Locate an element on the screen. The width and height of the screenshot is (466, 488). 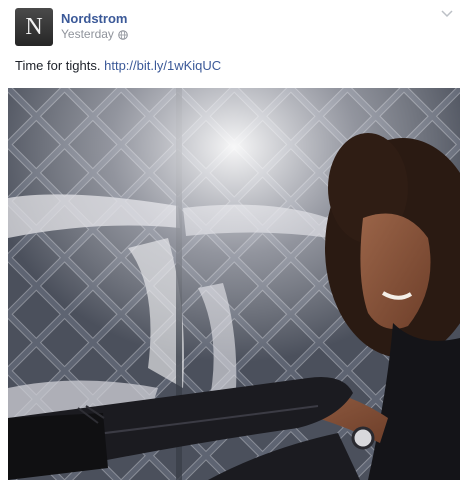
avatar-letter: N is located at coordinates (34, 27).